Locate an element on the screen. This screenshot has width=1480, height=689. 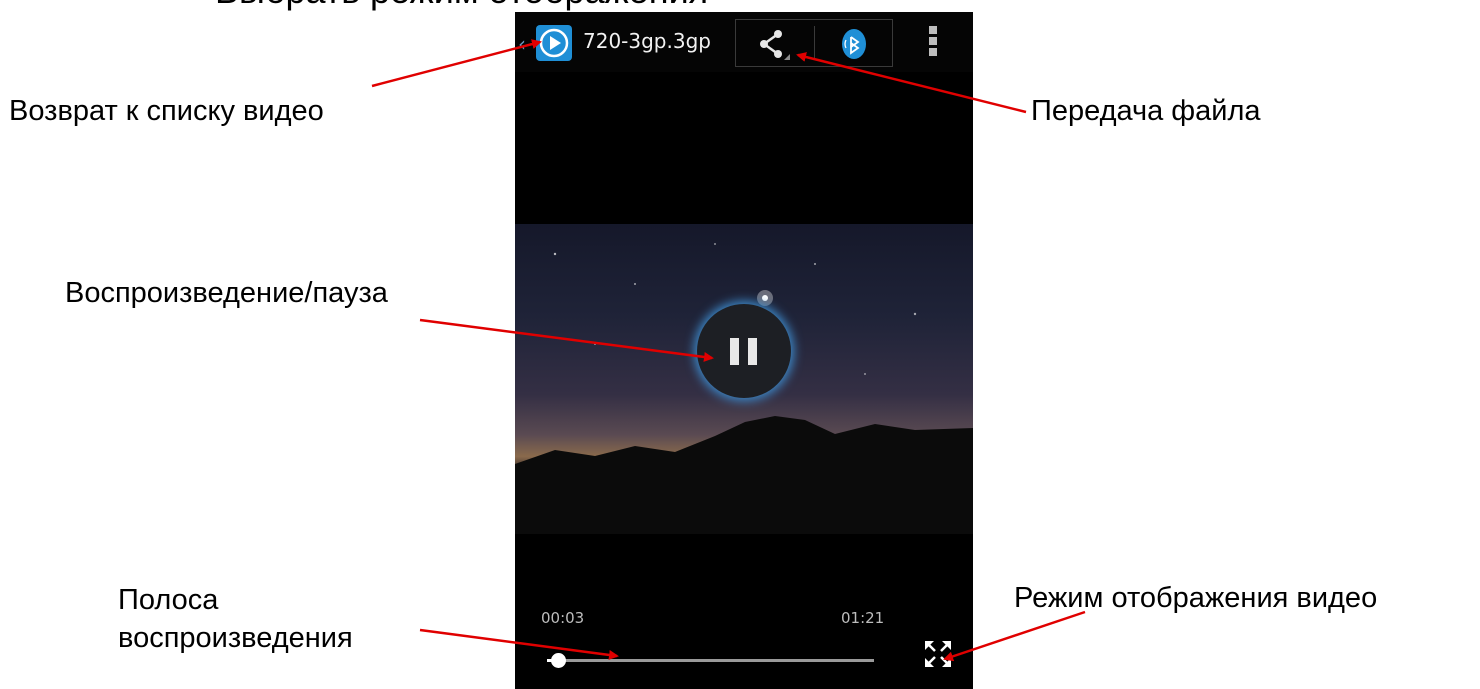
action-group is located at coordinates (814, 43).